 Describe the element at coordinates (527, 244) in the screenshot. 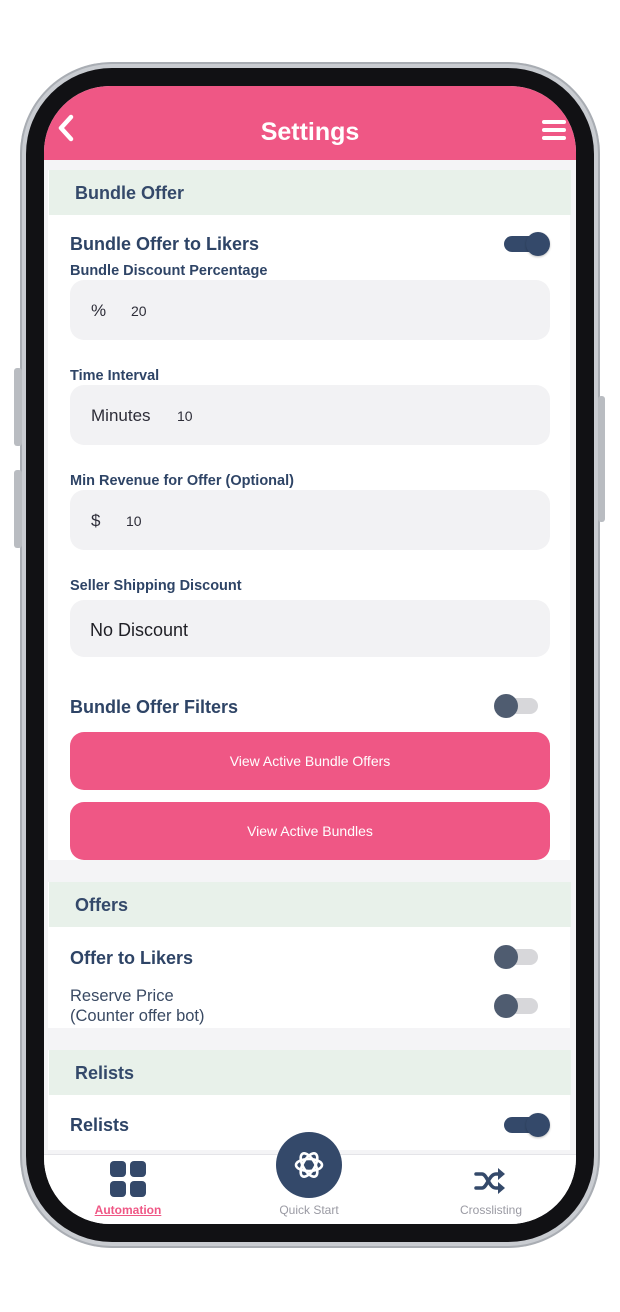

I see `bundle-offer-to-likers-toggle` at that location.